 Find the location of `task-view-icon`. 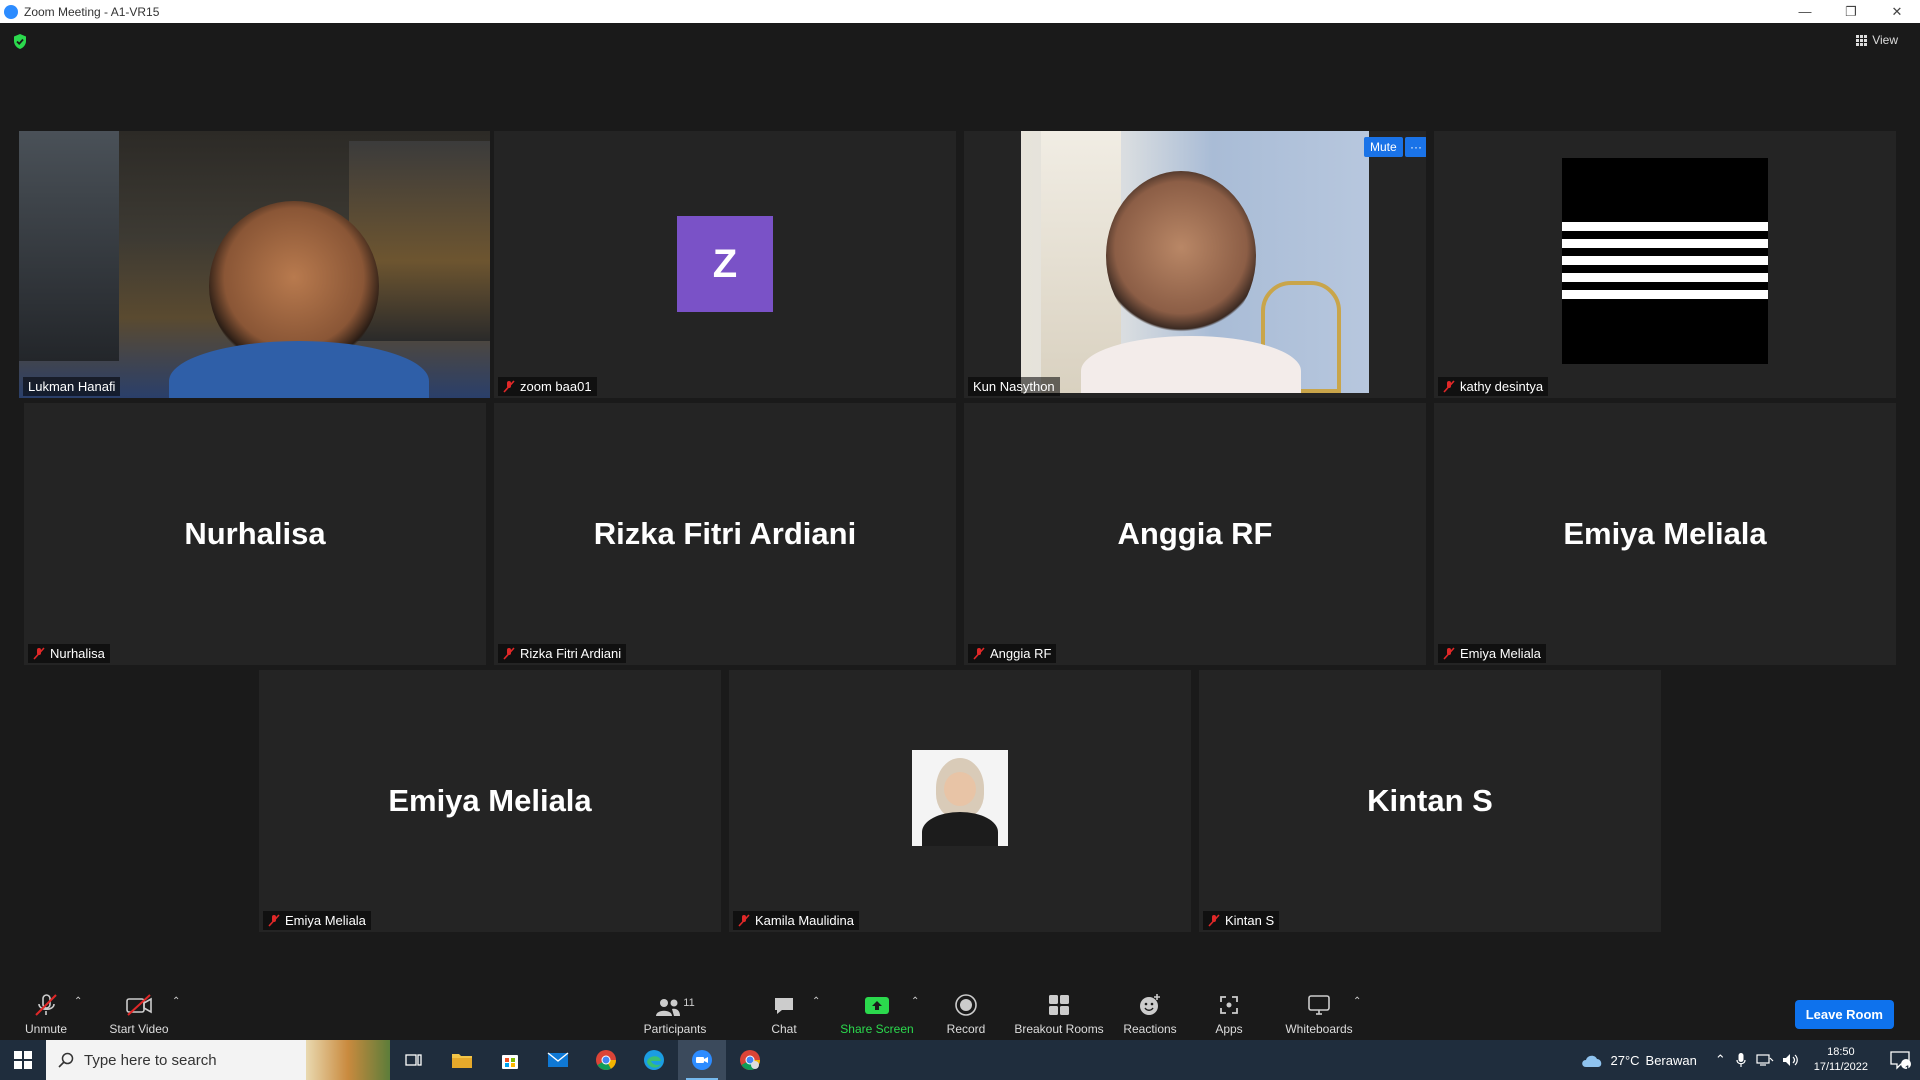

task-view-icon is located at coordinates (414, 1060).